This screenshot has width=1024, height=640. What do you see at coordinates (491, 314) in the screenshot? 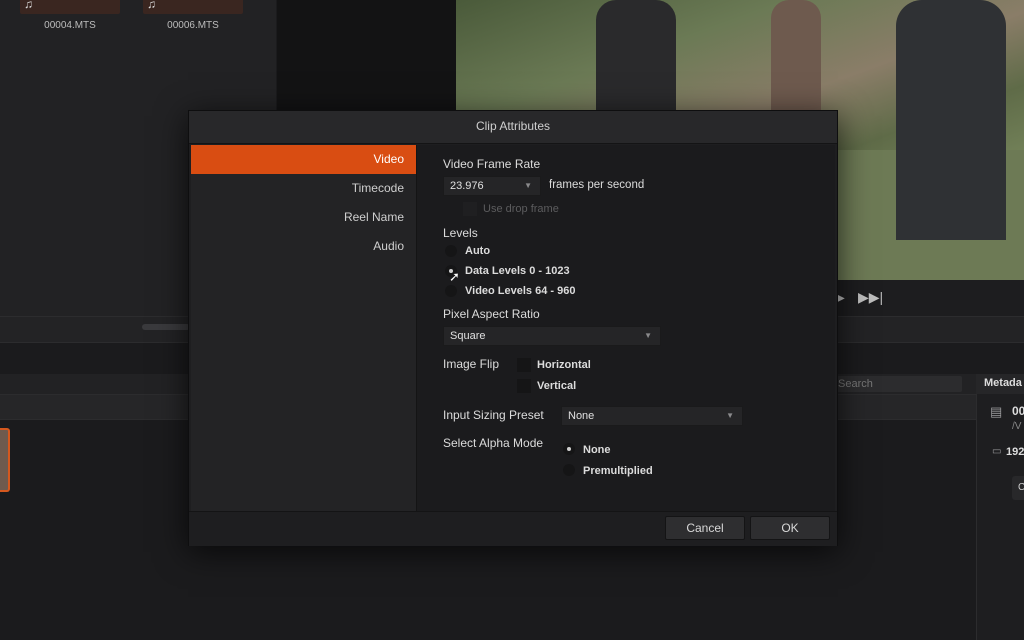
I see `pixel-aspect-label: Pixel Aspect Ratio` at bounding box center [491, 314].